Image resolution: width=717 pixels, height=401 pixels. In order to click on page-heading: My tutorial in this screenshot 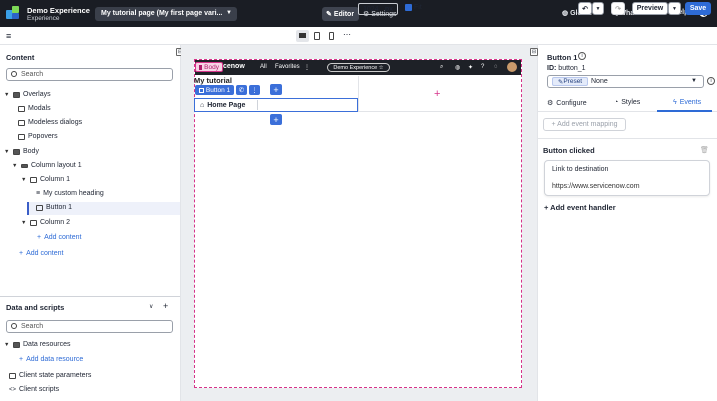, I will do `click(213, 80)`.